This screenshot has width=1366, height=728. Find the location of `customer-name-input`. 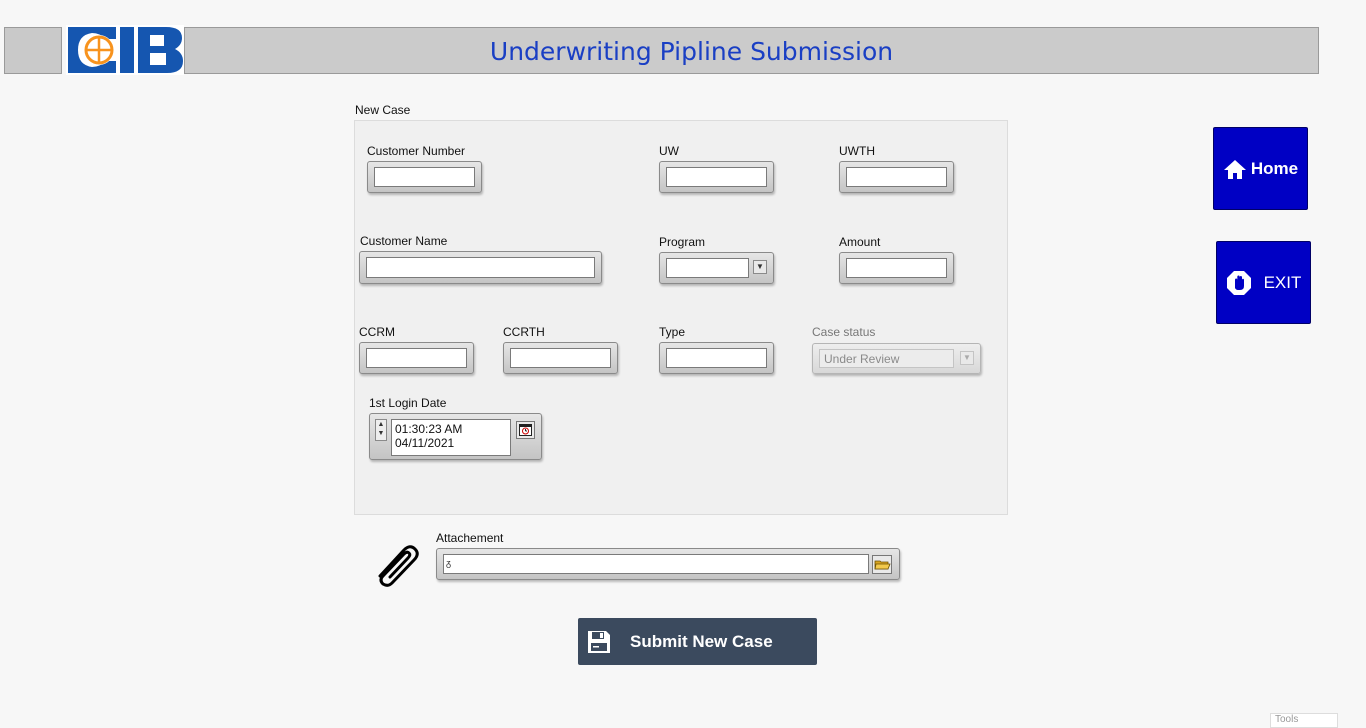

customer-name-input is located at coordinates (480, 267).